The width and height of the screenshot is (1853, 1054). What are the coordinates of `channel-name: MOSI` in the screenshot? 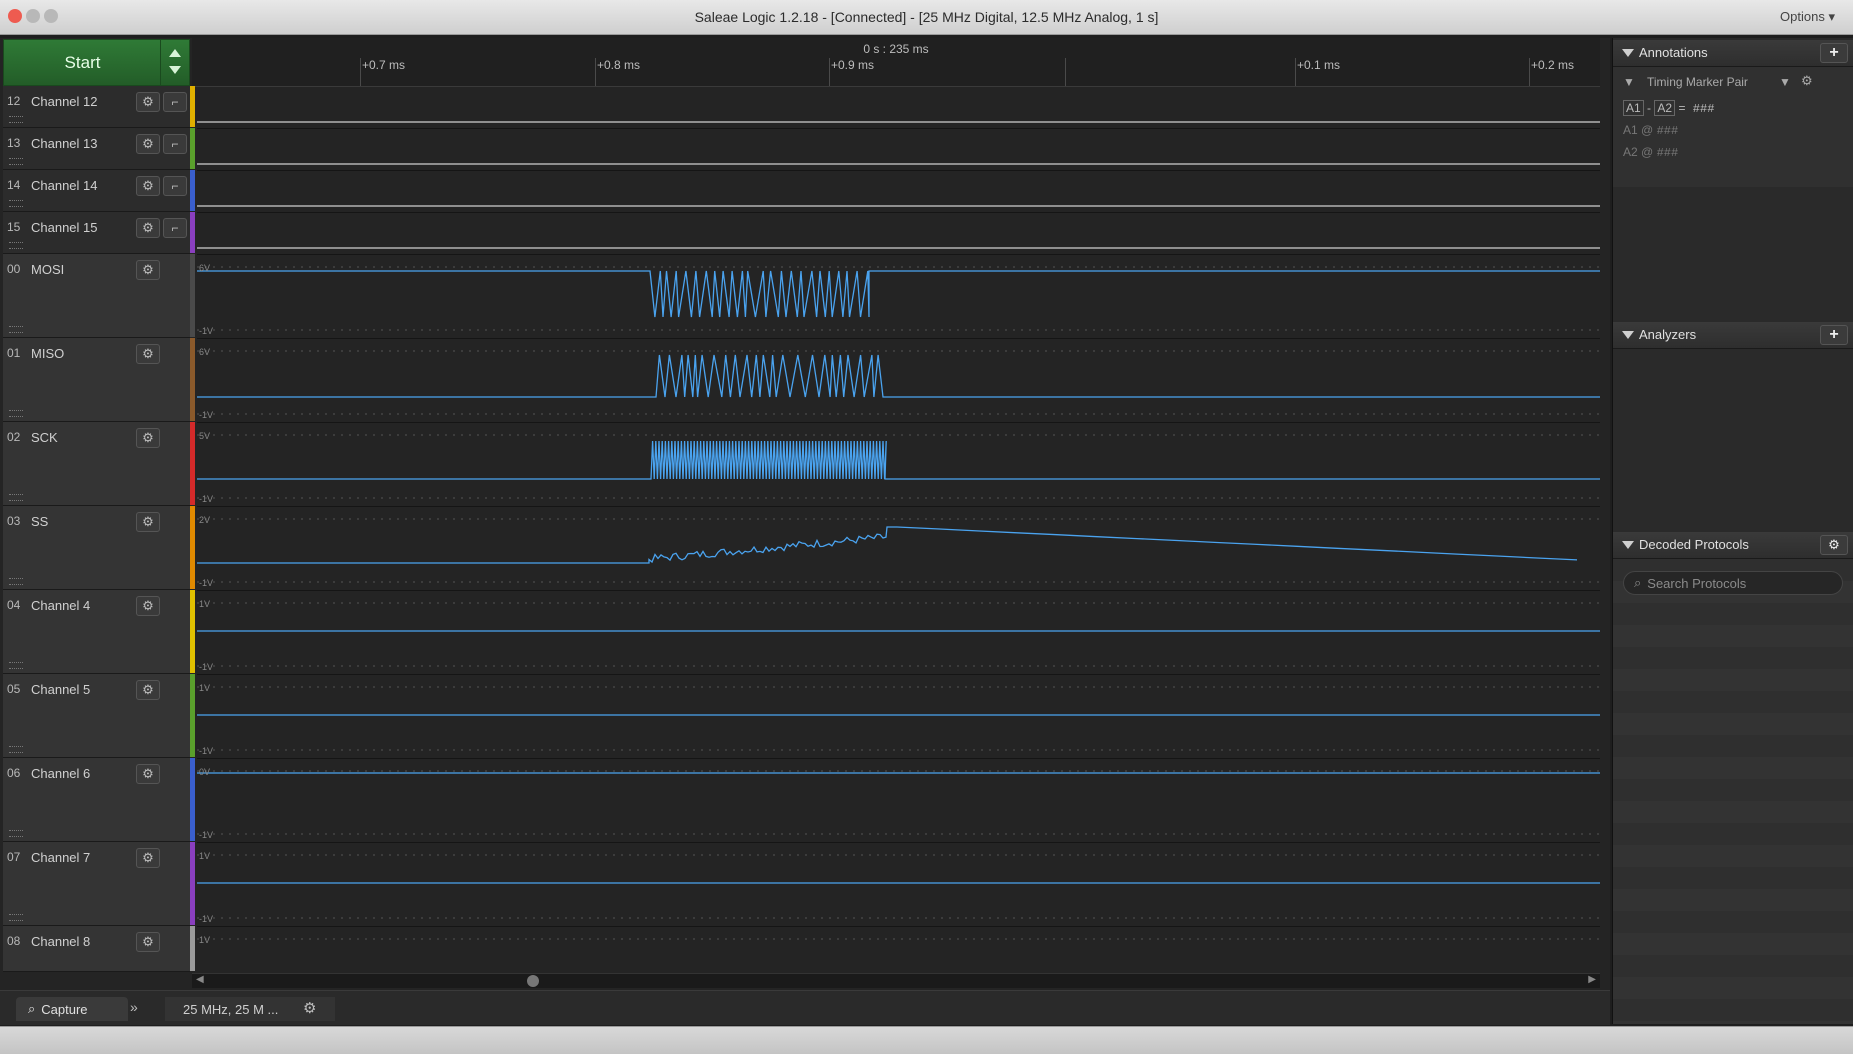 It's located at (47, 269).